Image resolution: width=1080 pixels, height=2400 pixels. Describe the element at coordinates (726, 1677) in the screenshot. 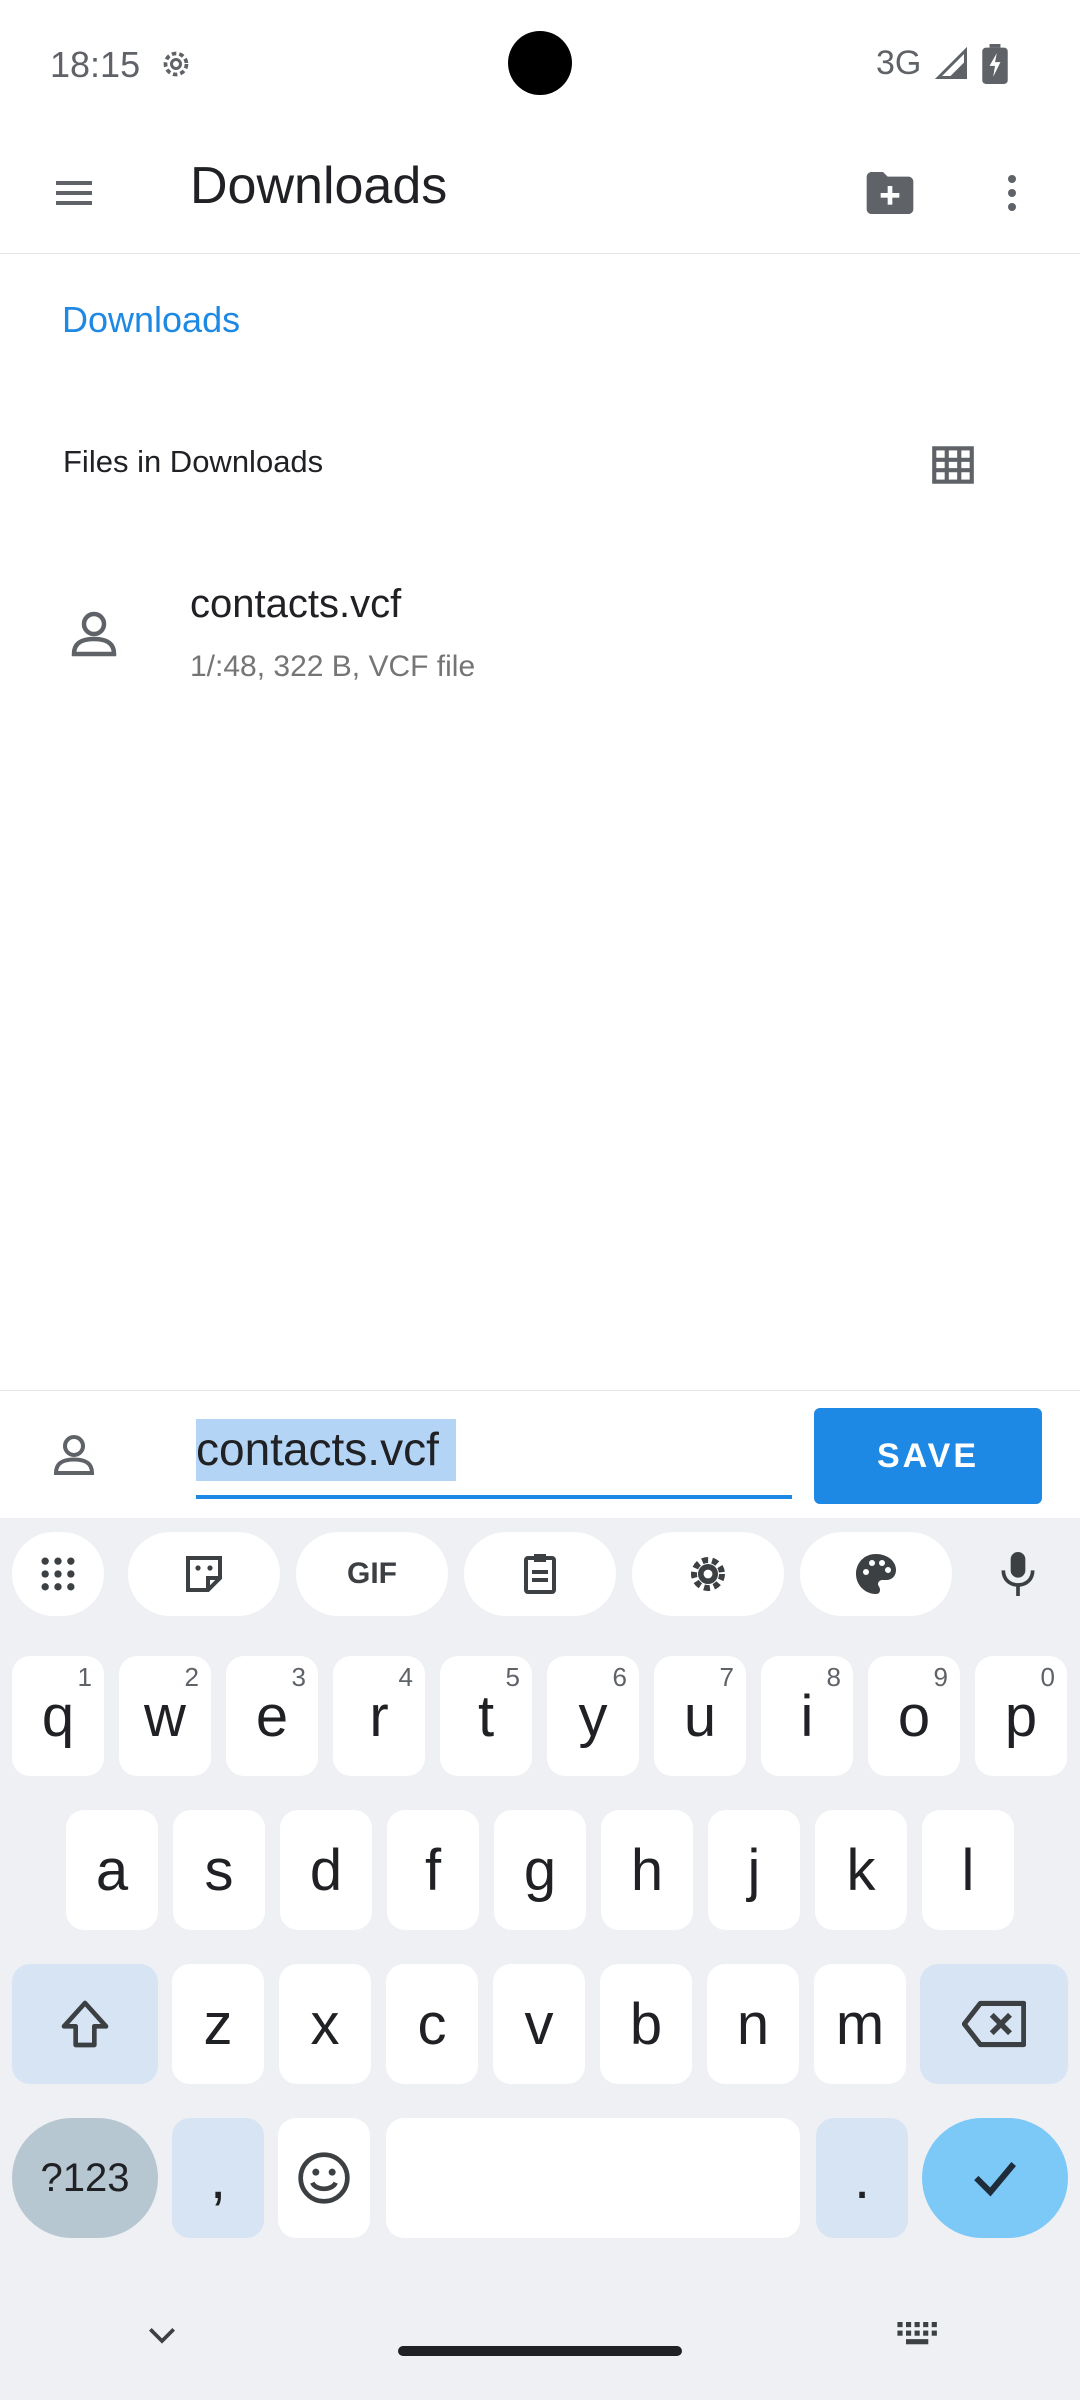

I see `key-hint: 7` at that location.